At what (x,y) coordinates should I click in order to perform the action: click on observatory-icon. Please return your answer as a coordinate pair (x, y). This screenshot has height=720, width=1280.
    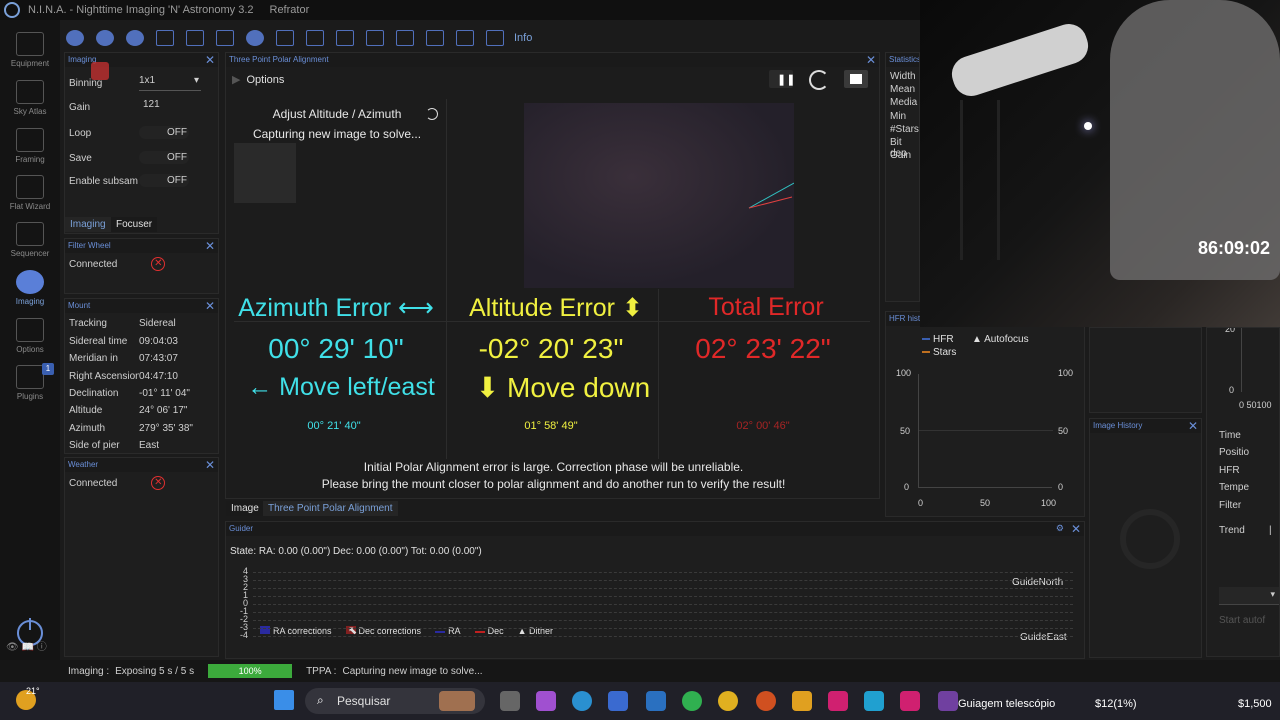
    Looking at the image, I should click on (375, 38).